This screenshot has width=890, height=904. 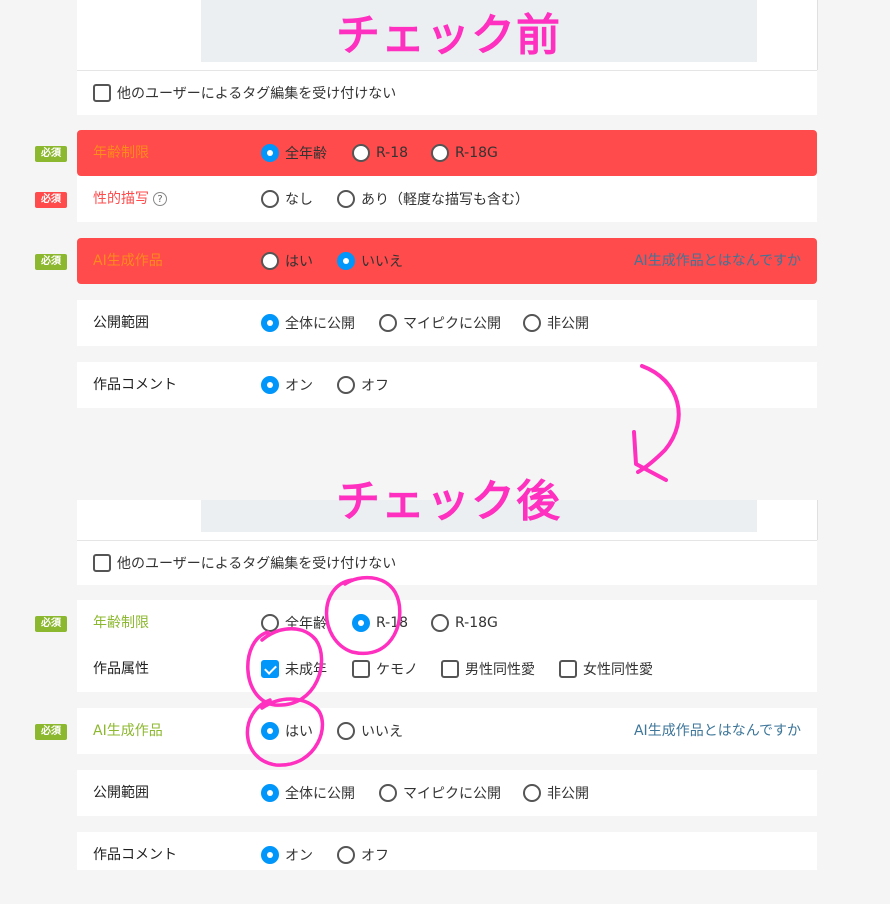 What do you see at coordinates (270, 669) in the screenshot?
I see `checkbox-checked-icon` at bounding box center [270, 669].